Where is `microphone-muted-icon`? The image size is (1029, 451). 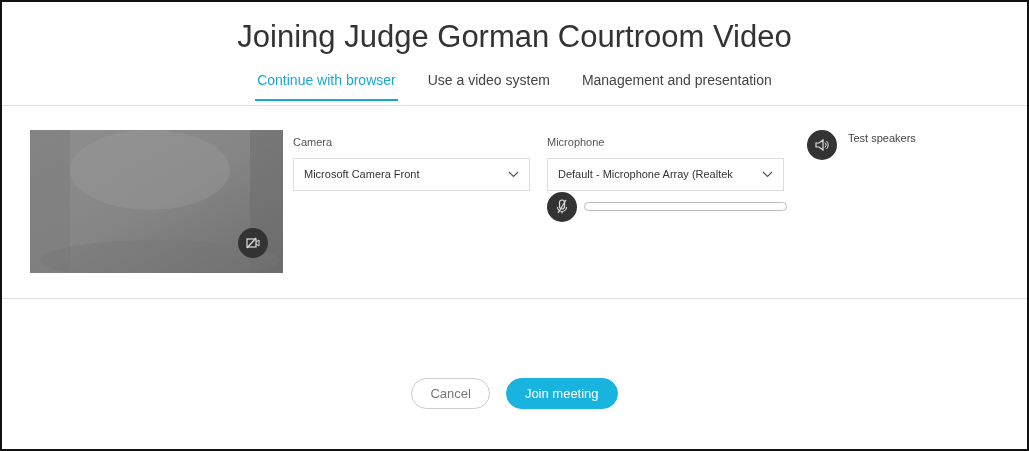
microphone-muted-icon is located at coordinates (562, 207).